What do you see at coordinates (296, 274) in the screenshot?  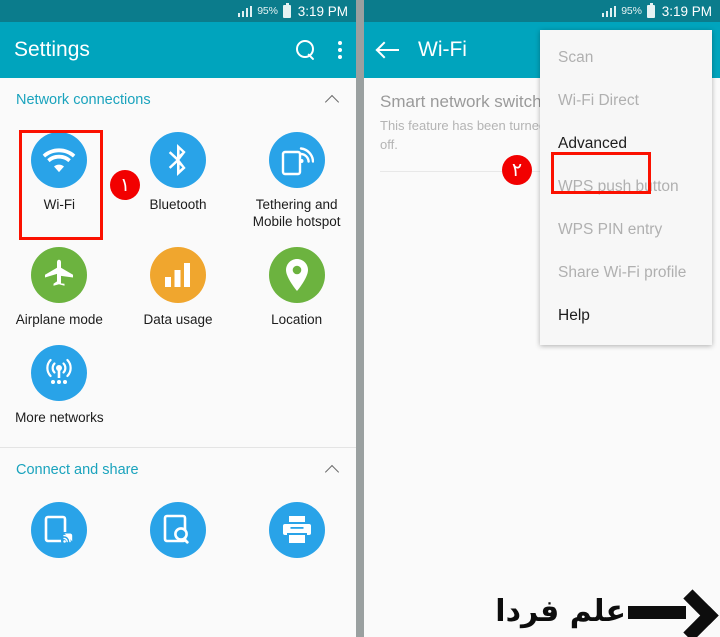 I see `location-pin-icon` at bounding box center [296, 274].